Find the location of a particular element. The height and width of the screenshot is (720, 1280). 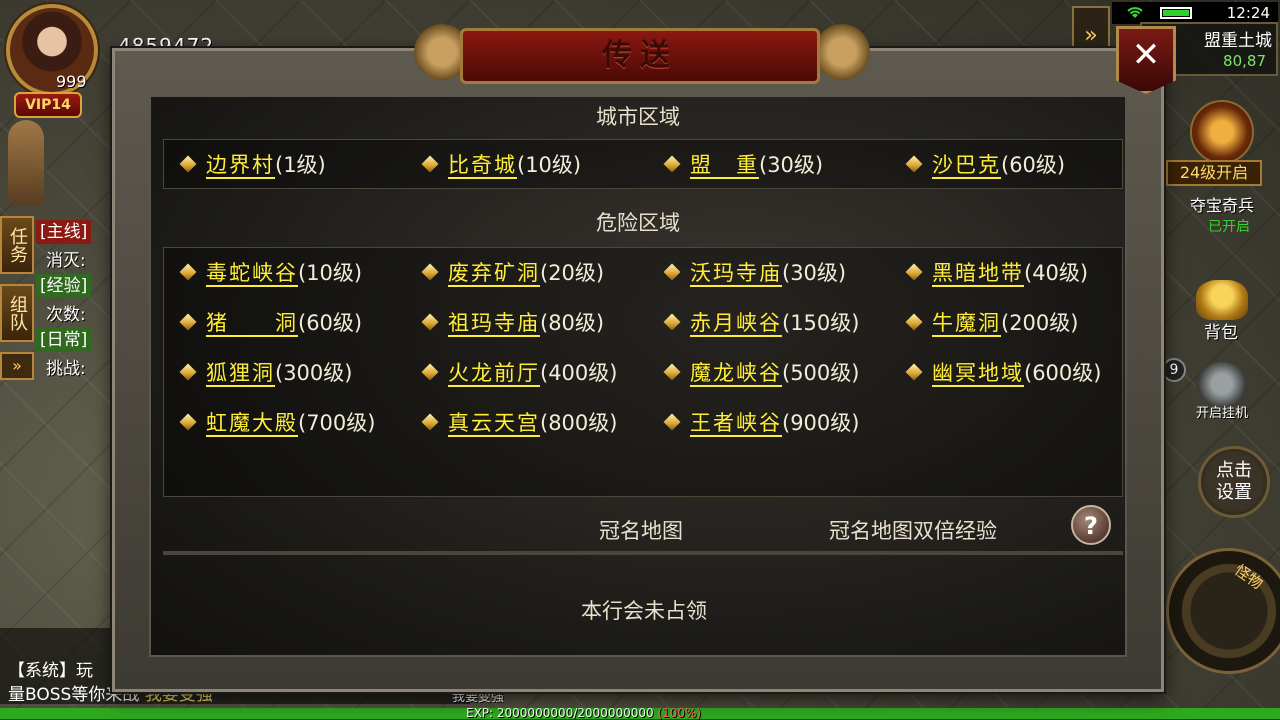

treasure-hunt-icon is located at coordinates (1222, 132).